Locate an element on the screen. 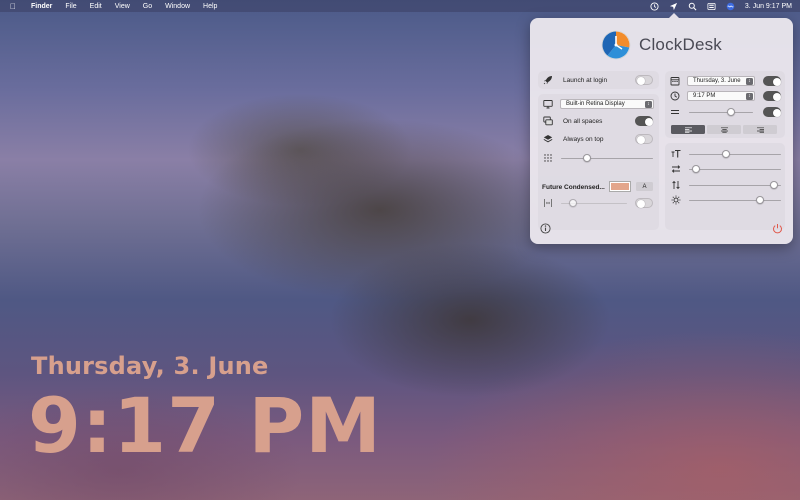  desktop-clock-date: Thursday, 3. June is located at coordinates (150, 366).